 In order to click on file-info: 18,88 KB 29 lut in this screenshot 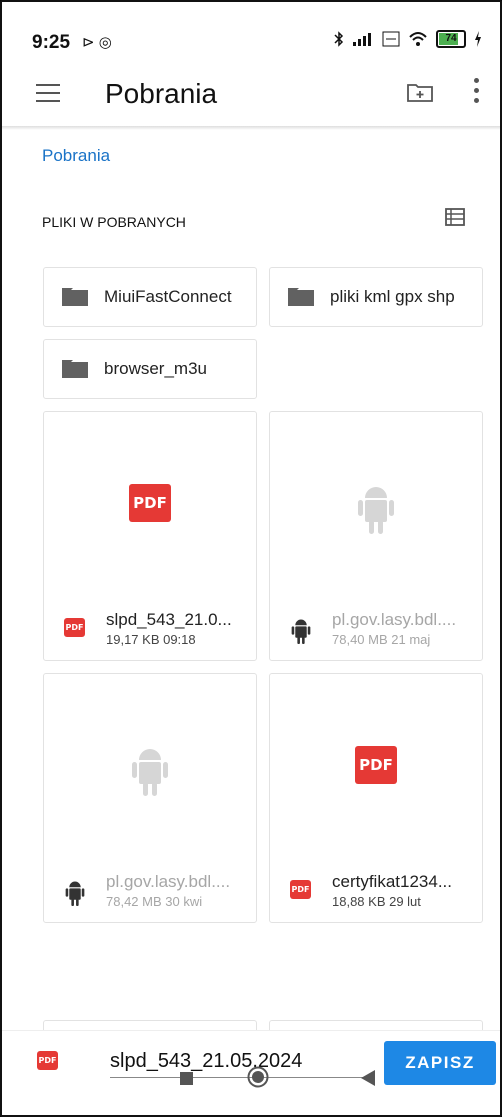, I will do `click(376, 901)`.